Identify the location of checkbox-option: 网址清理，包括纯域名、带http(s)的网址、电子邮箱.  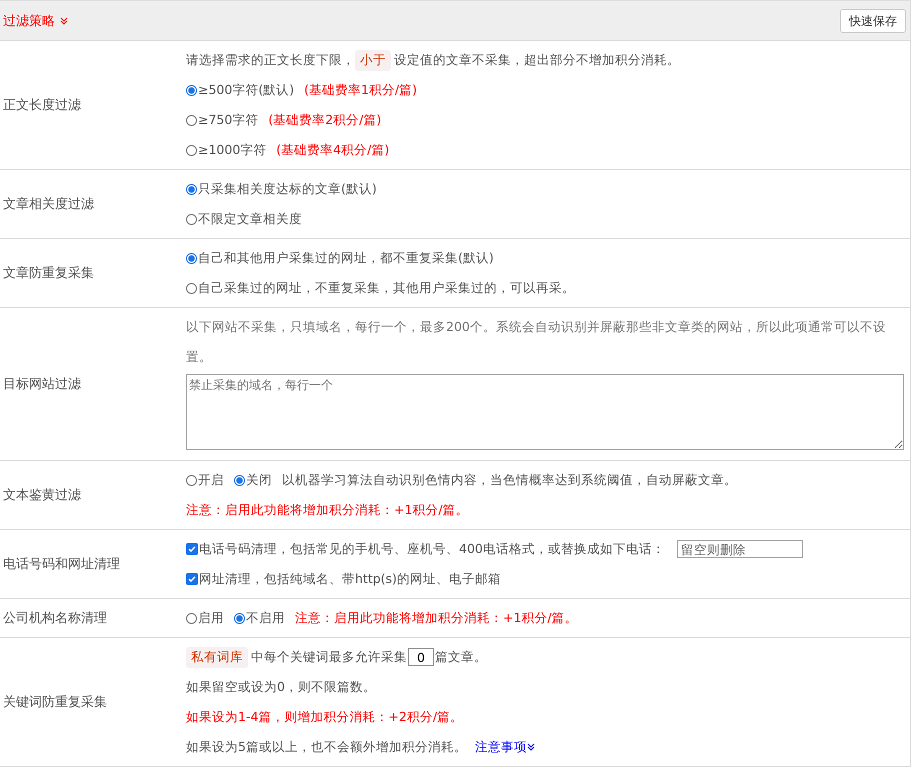
(343, 579).